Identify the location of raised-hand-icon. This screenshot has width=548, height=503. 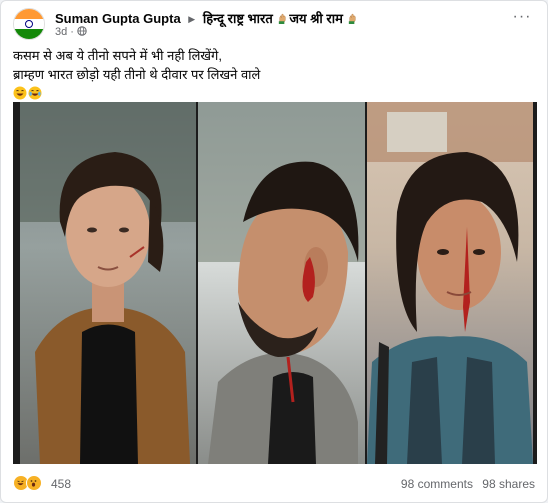
(282, 18).